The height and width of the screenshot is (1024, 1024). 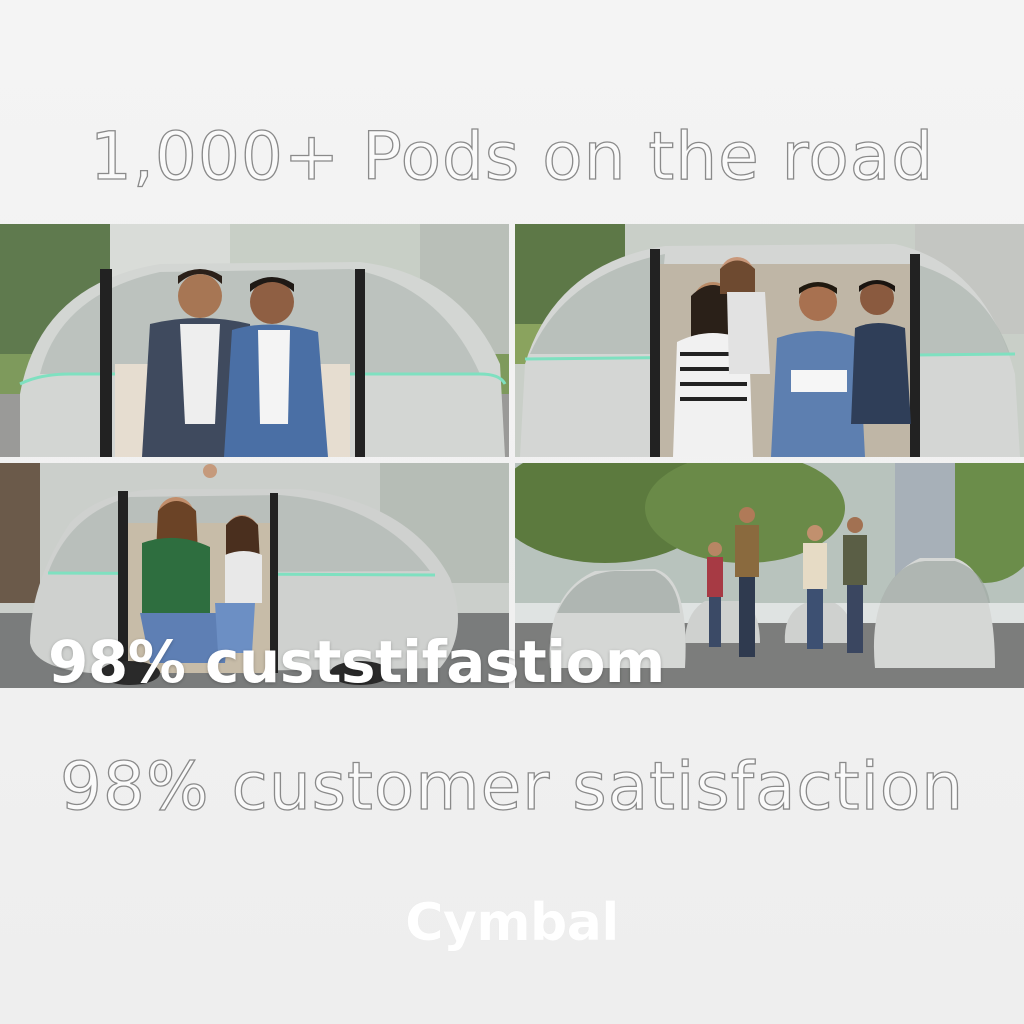 What do you see at coordinates (356, 662) in the screenshot?
I see `overlay-satisfaction-text: 98% custstifastiom` at bounding box center [356, 662].